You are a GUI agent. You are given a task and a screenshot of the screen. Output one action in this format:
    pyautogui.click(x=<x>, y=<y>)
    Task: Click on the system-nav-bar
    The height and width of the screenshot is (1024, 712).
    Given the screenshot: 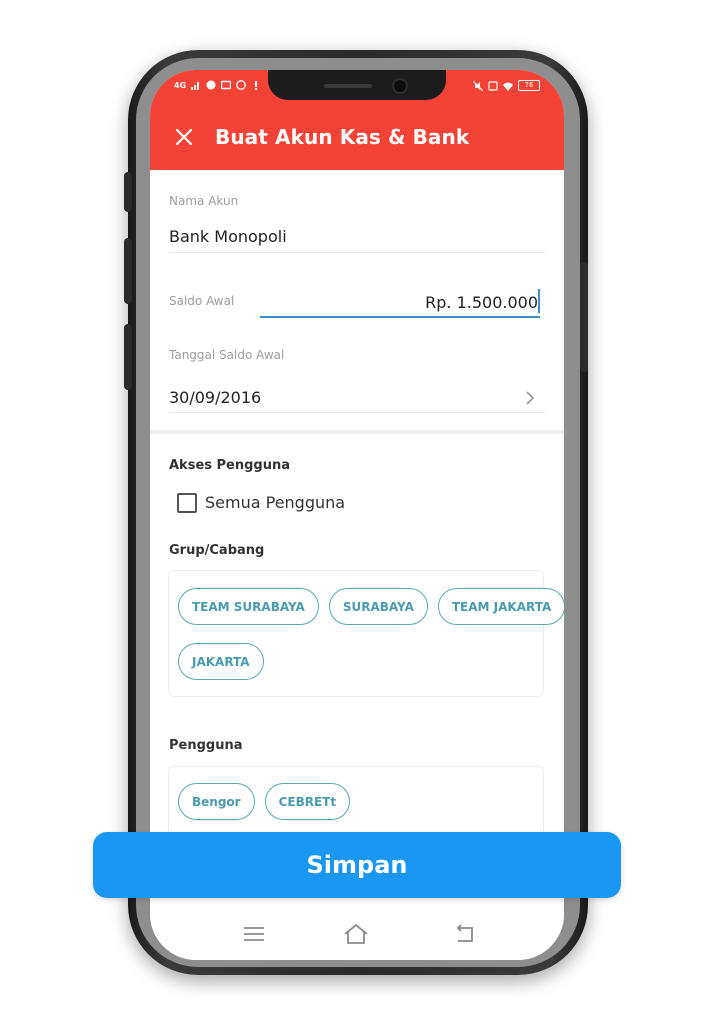 What is the action you would take?
    pyautogui.click(x=357, y=934)
    